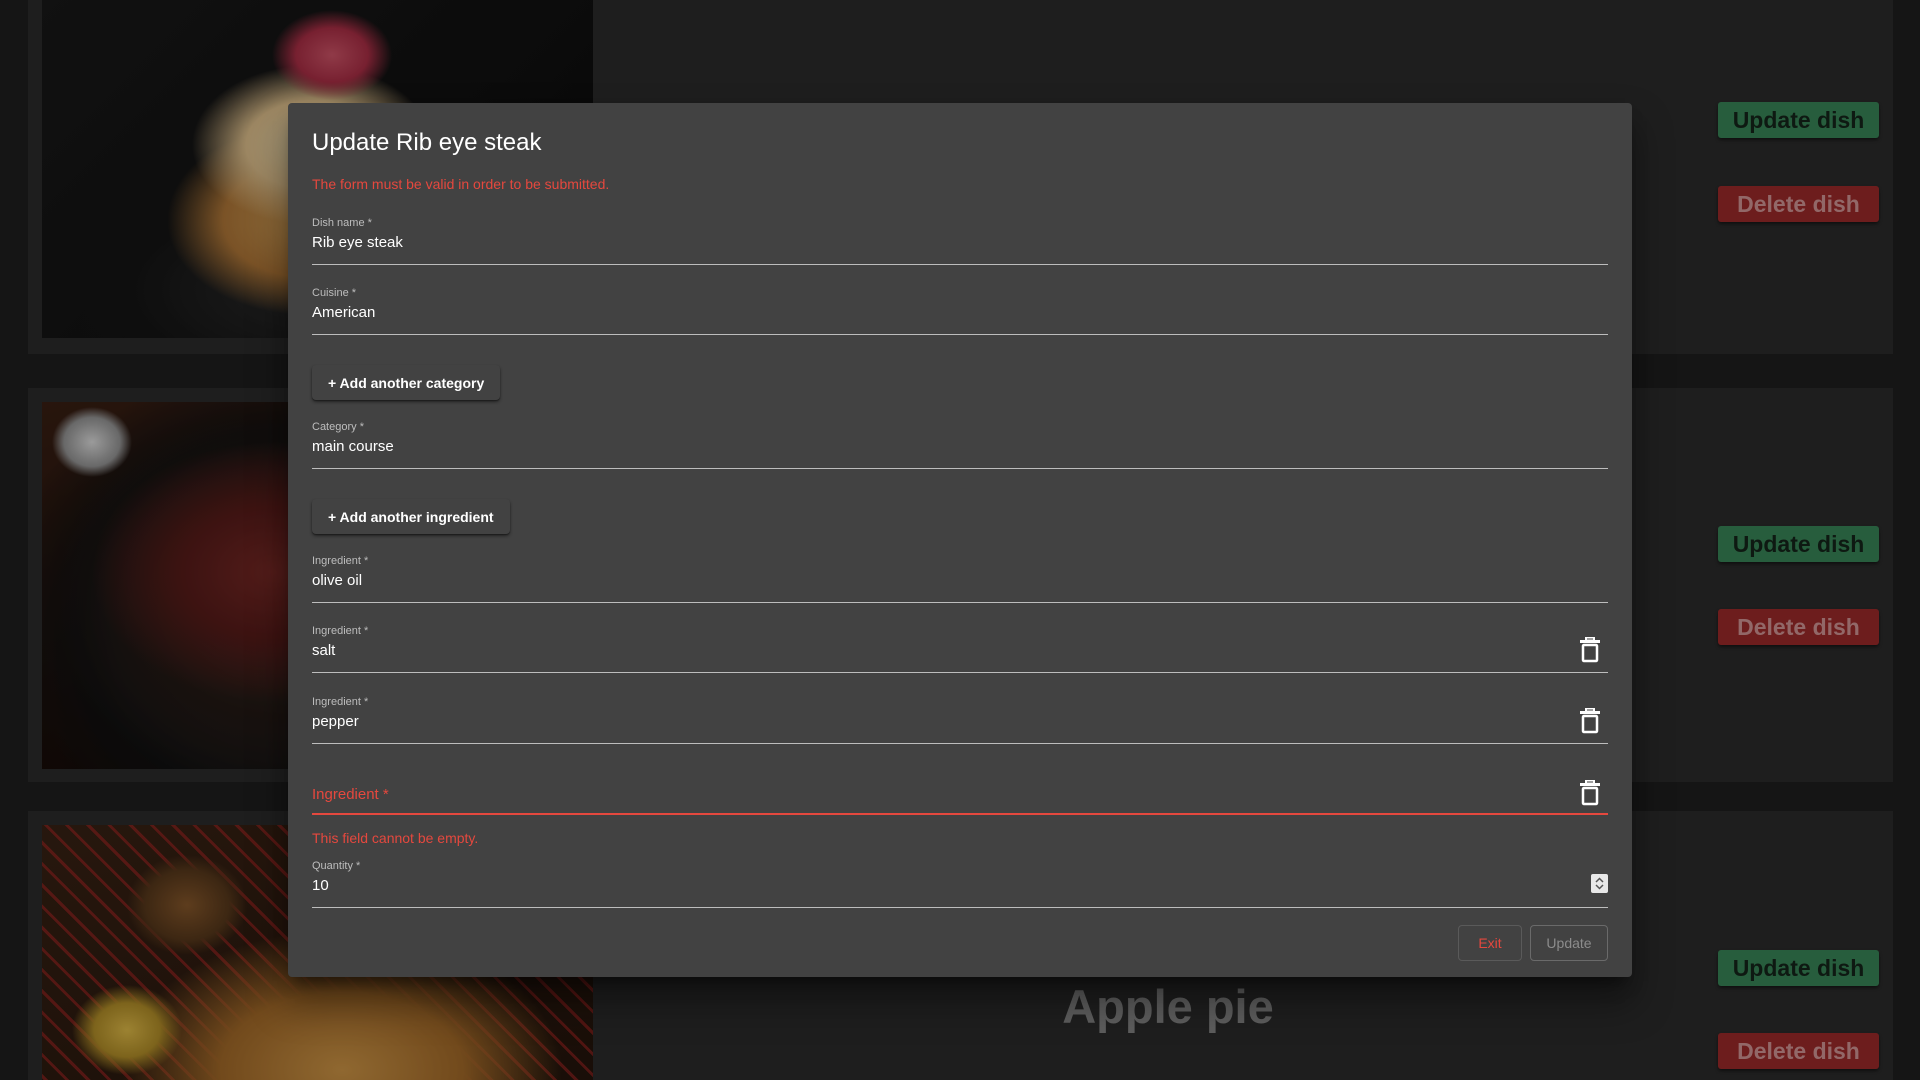  I want to click on quantity-label: Quantity *, so click(336, 866).